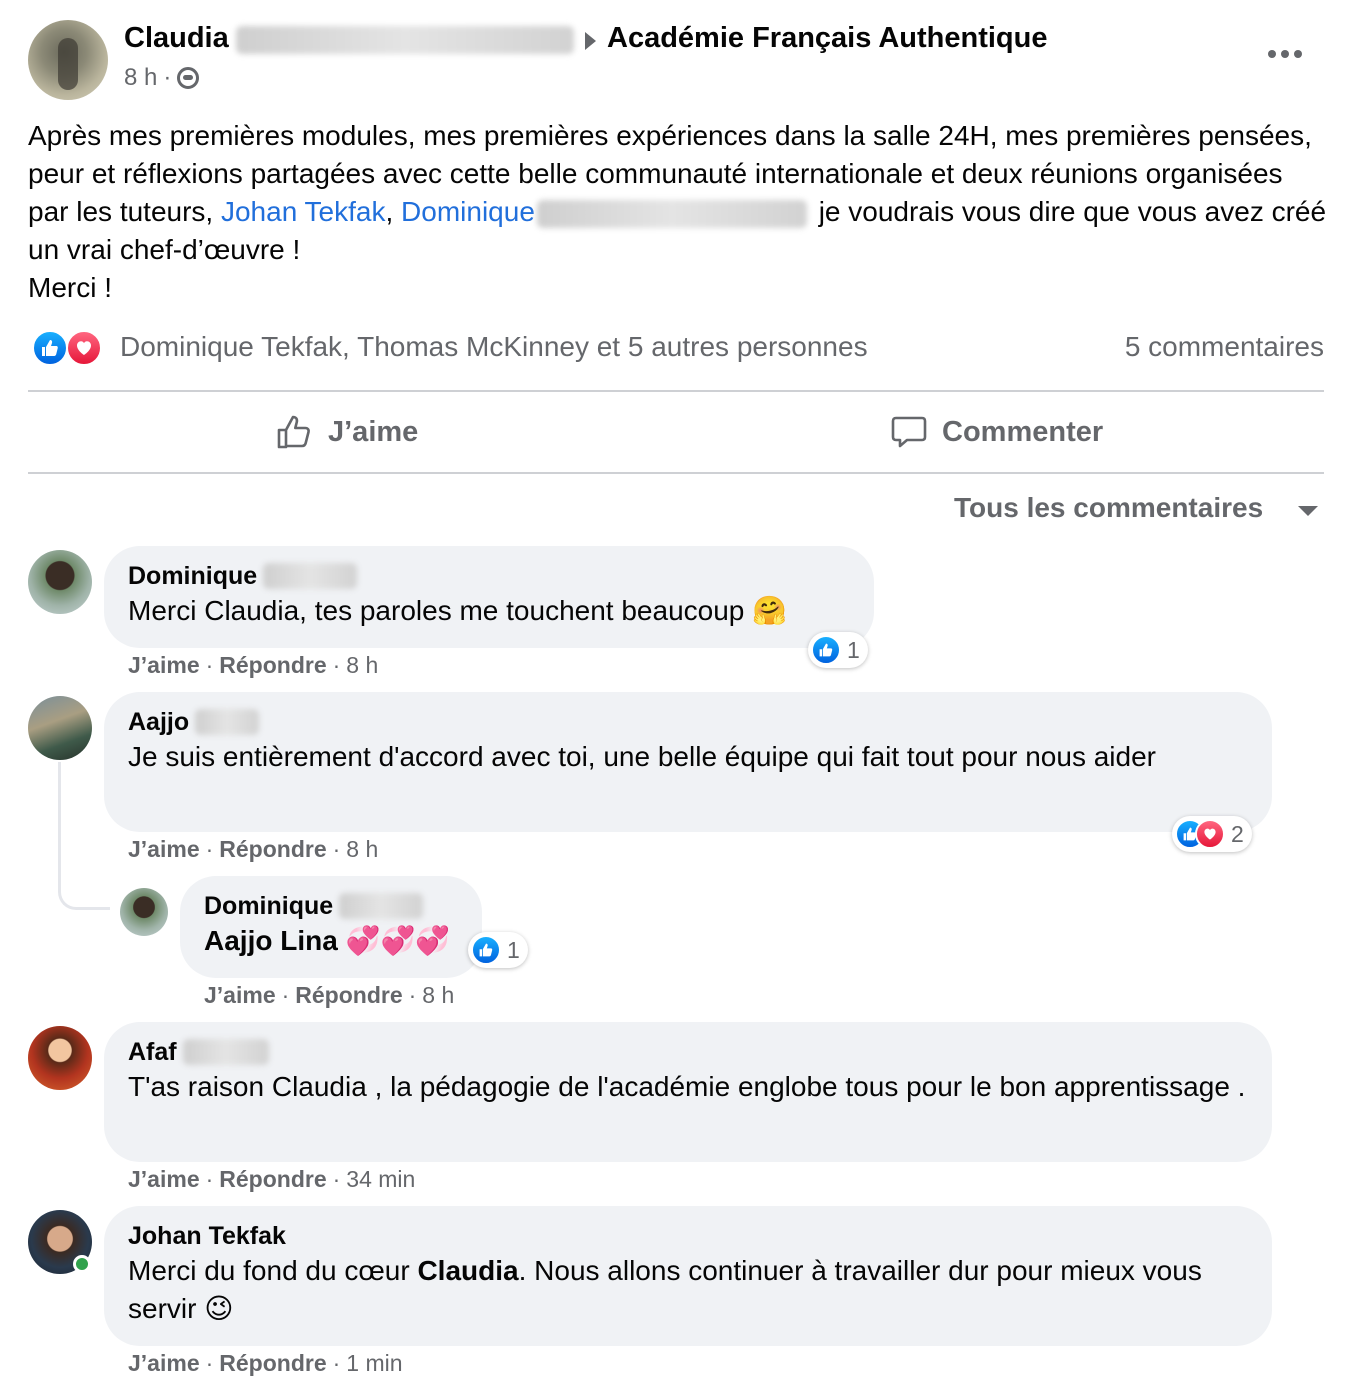 The image size is (1348, 1382). I want to click on group-name-link: Académie Français Authentique, so click(827, 38).